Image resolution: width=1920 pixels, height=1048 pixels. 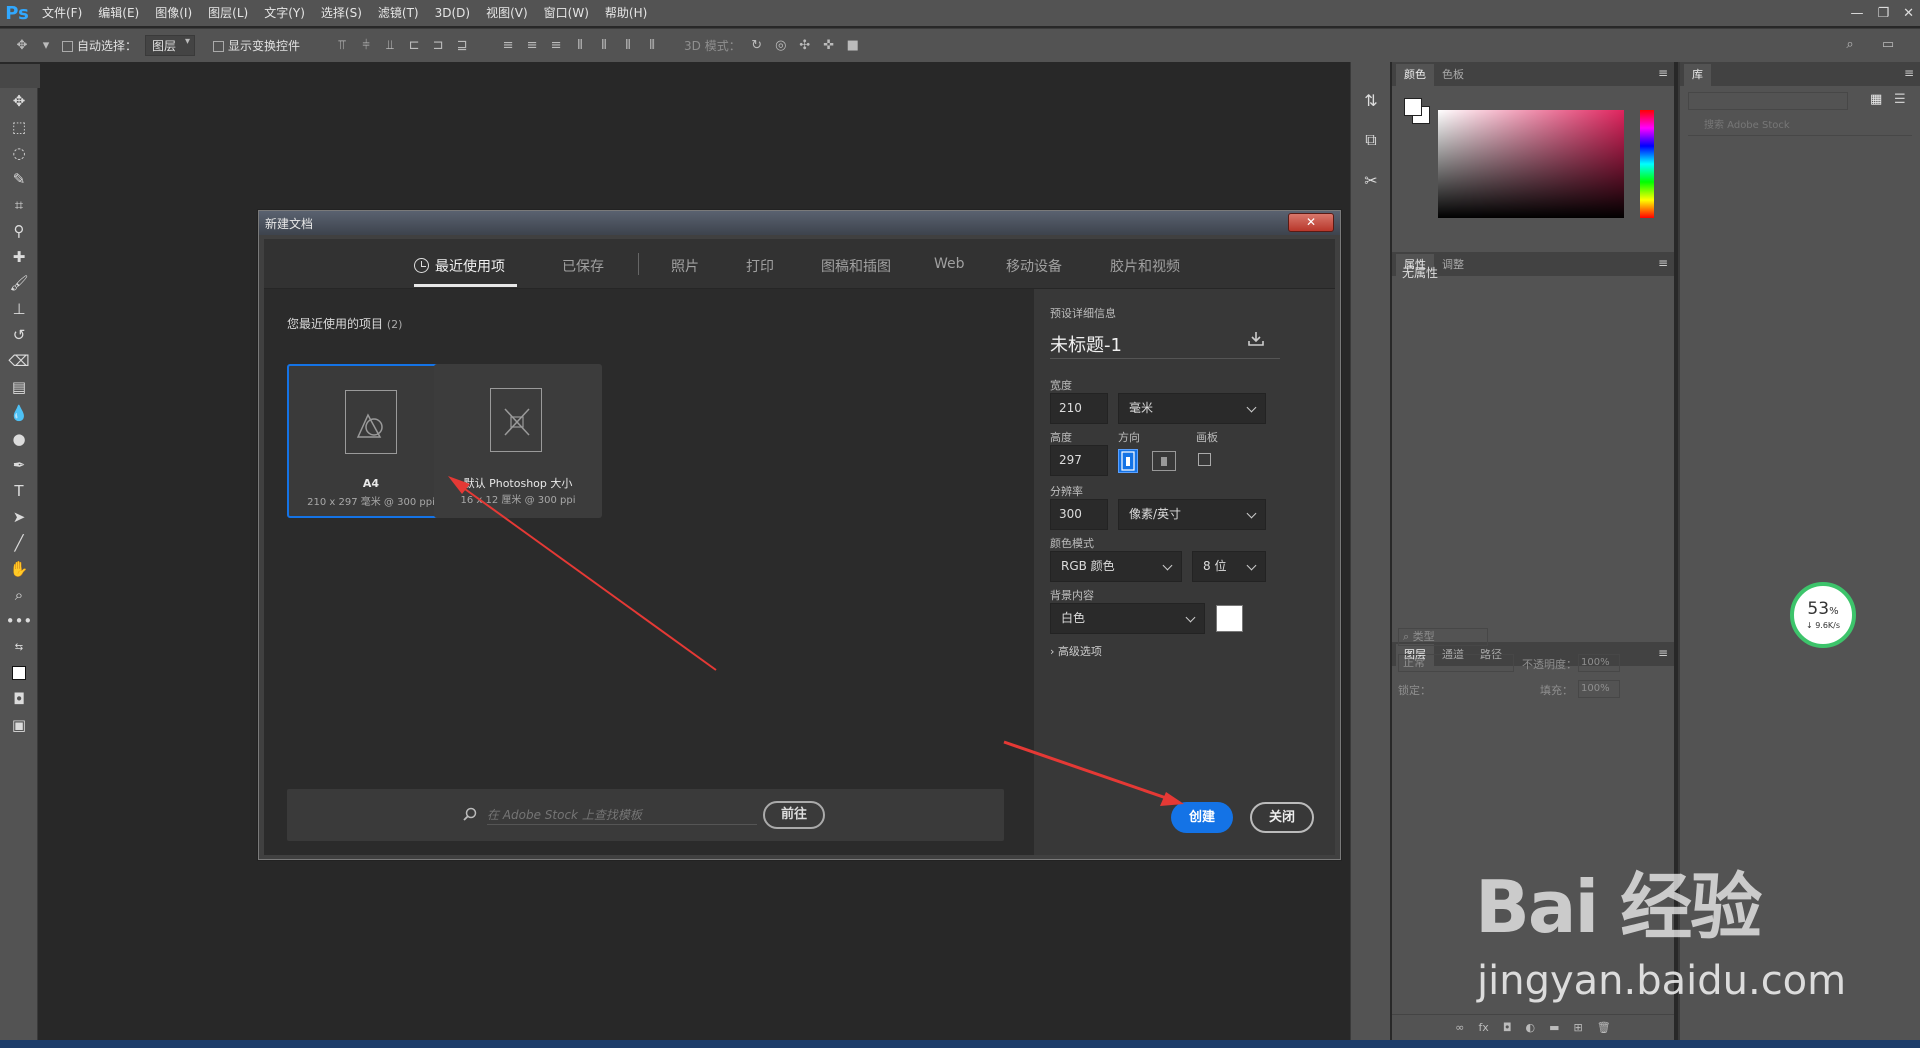 I want to click on speed-percent: 53%, so click(x=1822, y=610).